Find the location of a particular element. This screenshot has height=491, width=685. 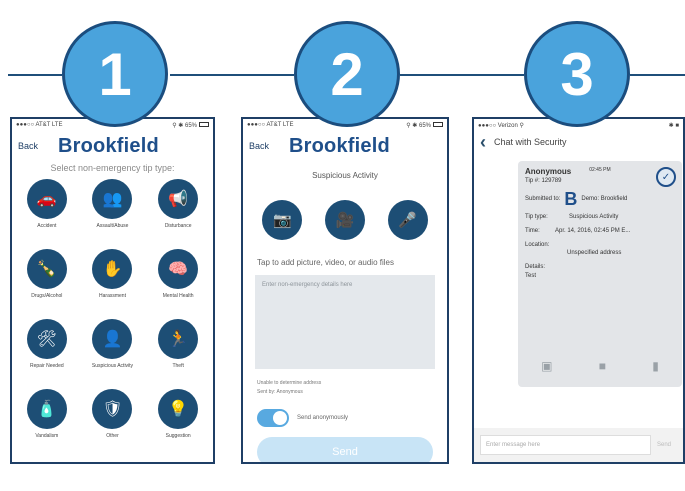

camera-icon: 📷 is located at coordinates (282, 220).